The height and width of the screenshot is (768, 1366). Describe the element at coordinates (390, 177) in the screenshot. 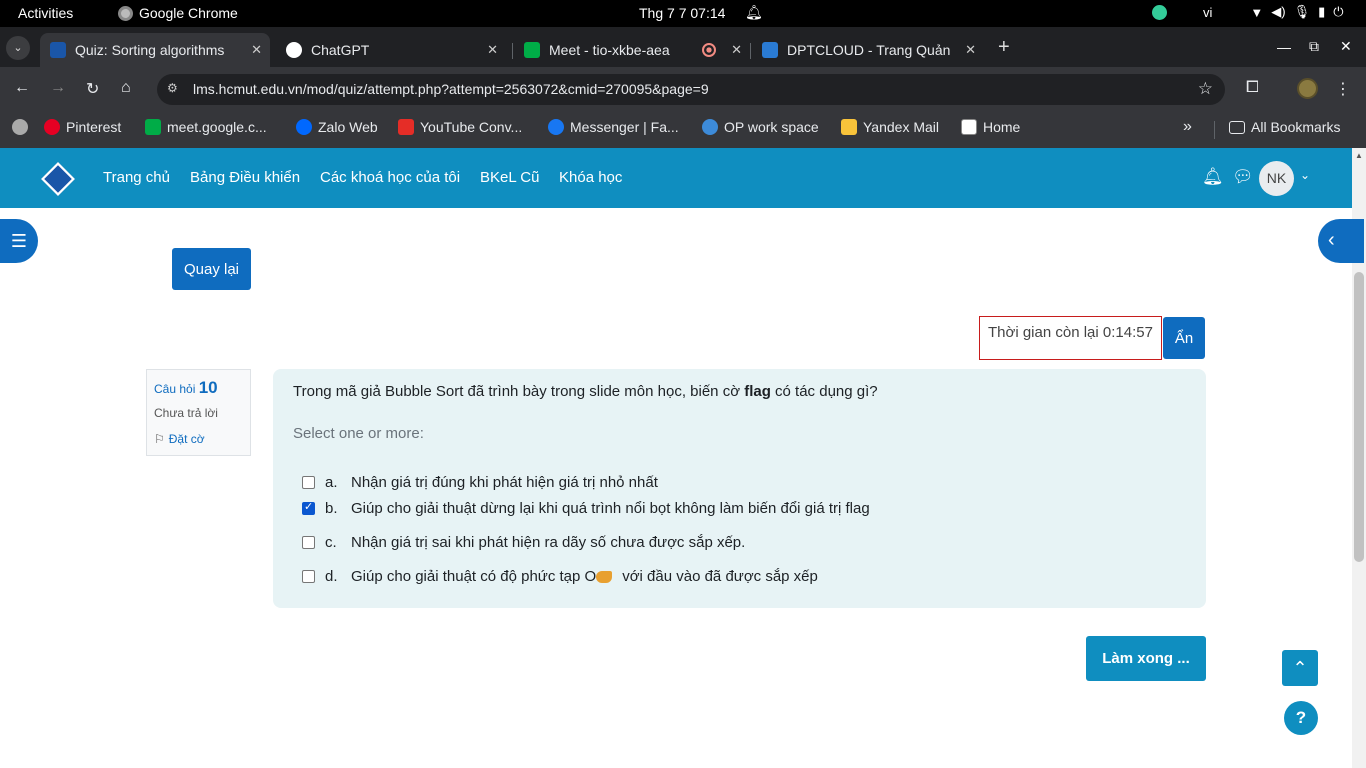

I see `nav-my-courses: Các khoá học của tôi` at that location.